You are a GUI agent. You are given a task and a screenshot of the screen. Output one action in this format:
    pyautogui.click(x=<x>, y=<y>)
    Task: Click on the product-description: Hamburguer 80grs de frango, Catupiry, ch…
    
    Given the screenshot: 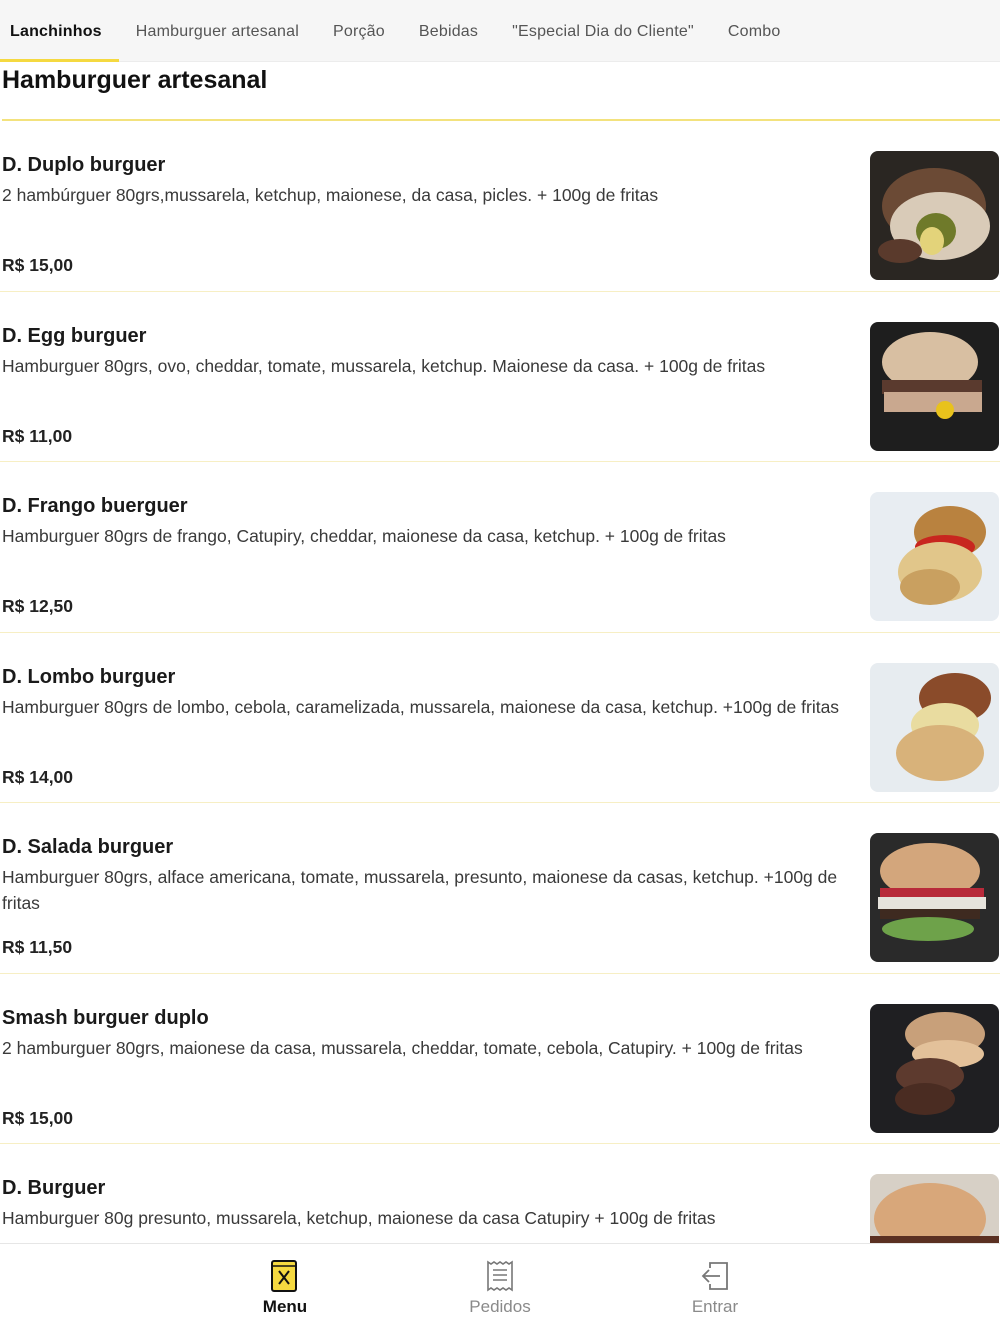 What is the action you would take?
    pyautogui.click(x=364, y=536)
    